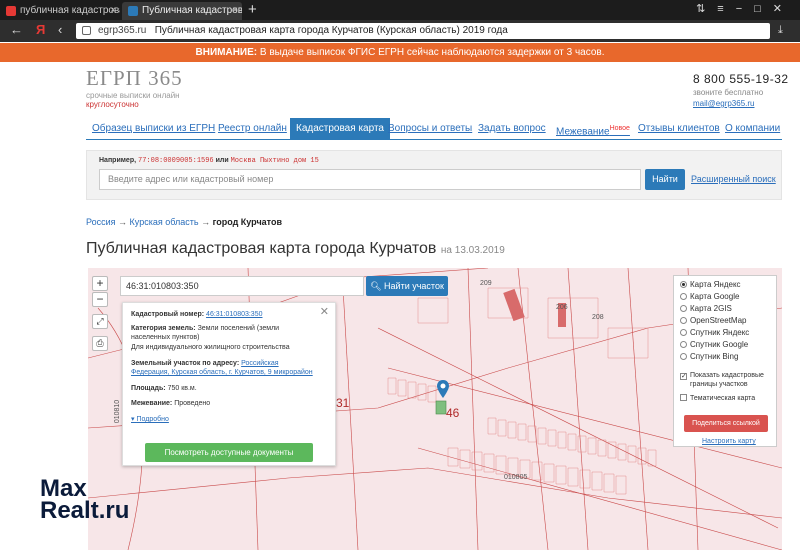  Describe the element at coordinates (679, 129) in the screenshot. I see `menu-item-reviews: Отзывы клиентов` at that location.